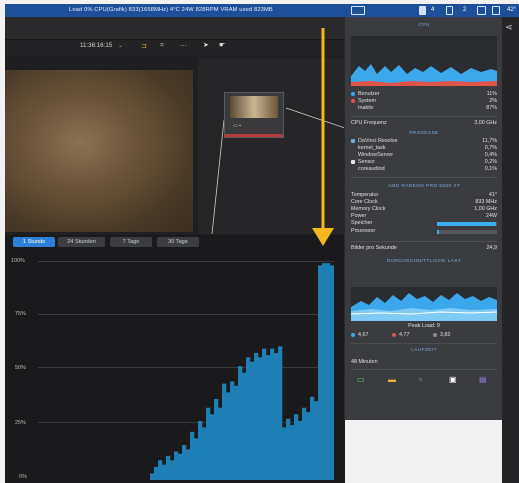  Describe the element at coordinates (424, 162) in the screenshot. I see `process-row: Sensor 0,2%` at that location.